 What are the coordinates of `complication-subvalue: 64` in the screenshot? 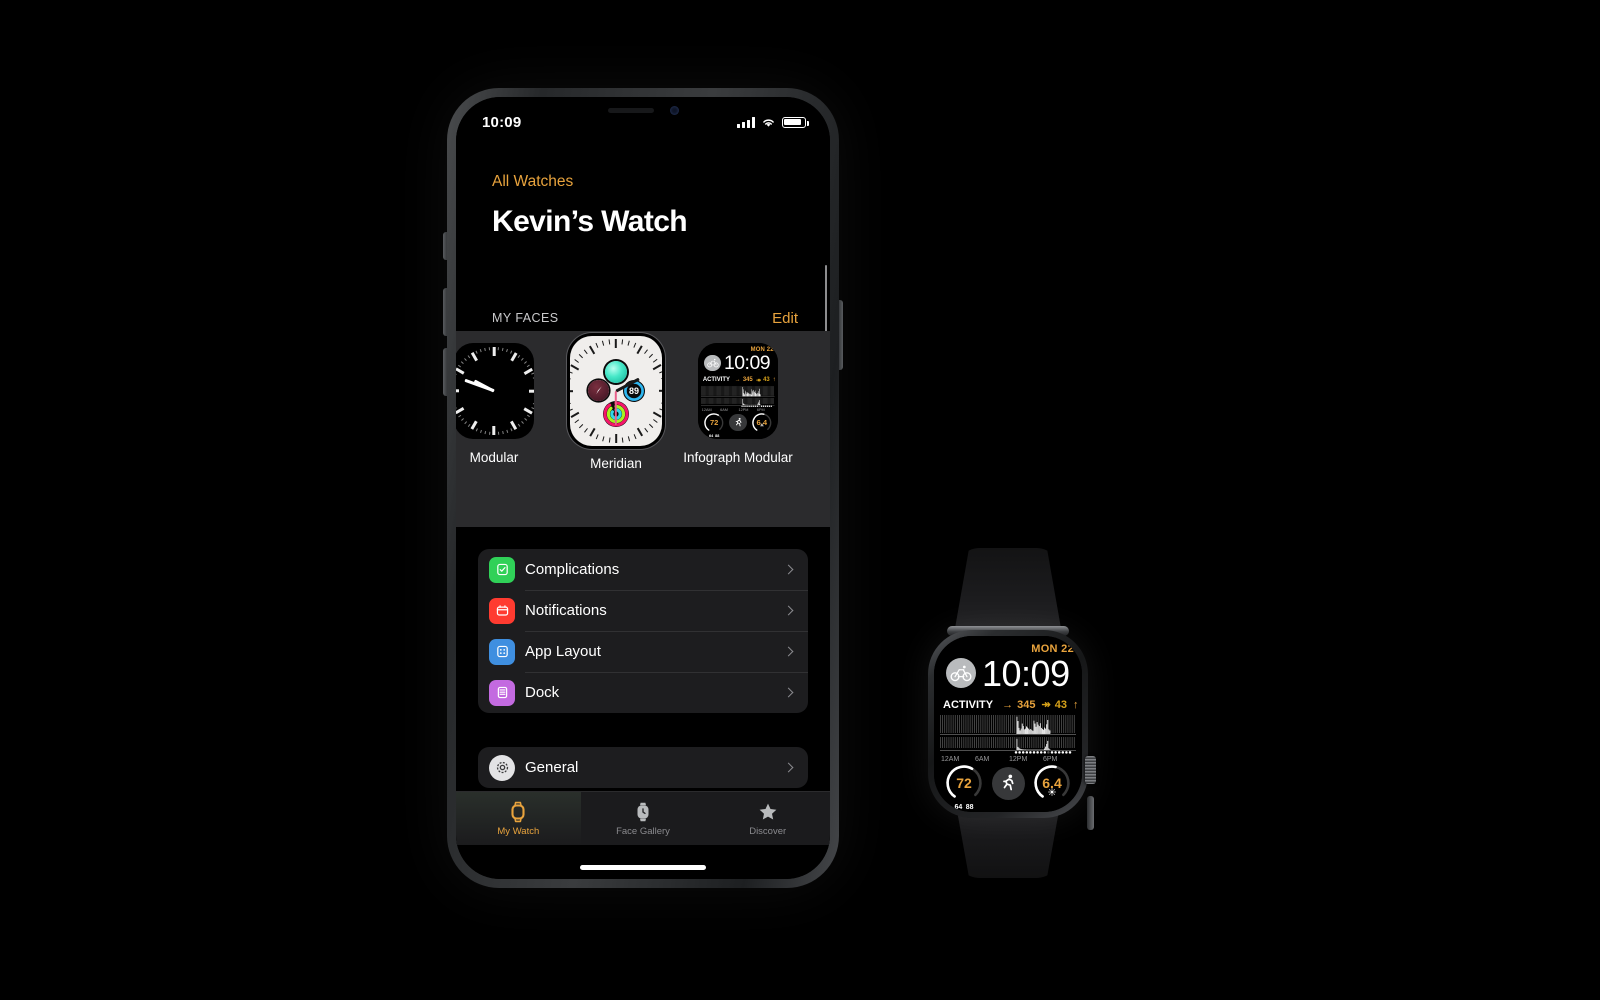 It's located at (958, 807).